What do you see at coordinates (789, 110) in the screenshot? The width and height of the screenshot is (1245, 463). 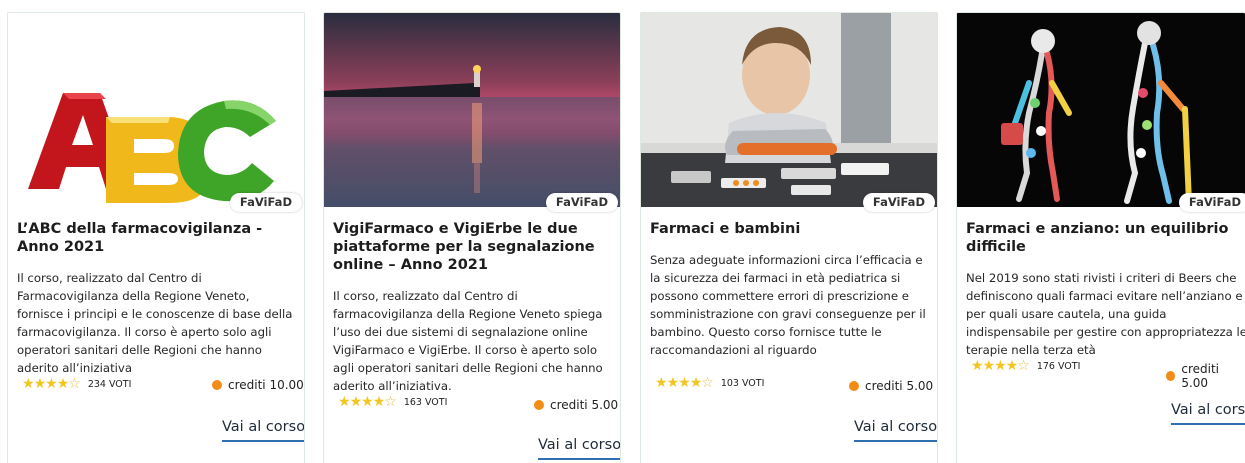 I see `course-image-child` at bounding box center [789, 110].